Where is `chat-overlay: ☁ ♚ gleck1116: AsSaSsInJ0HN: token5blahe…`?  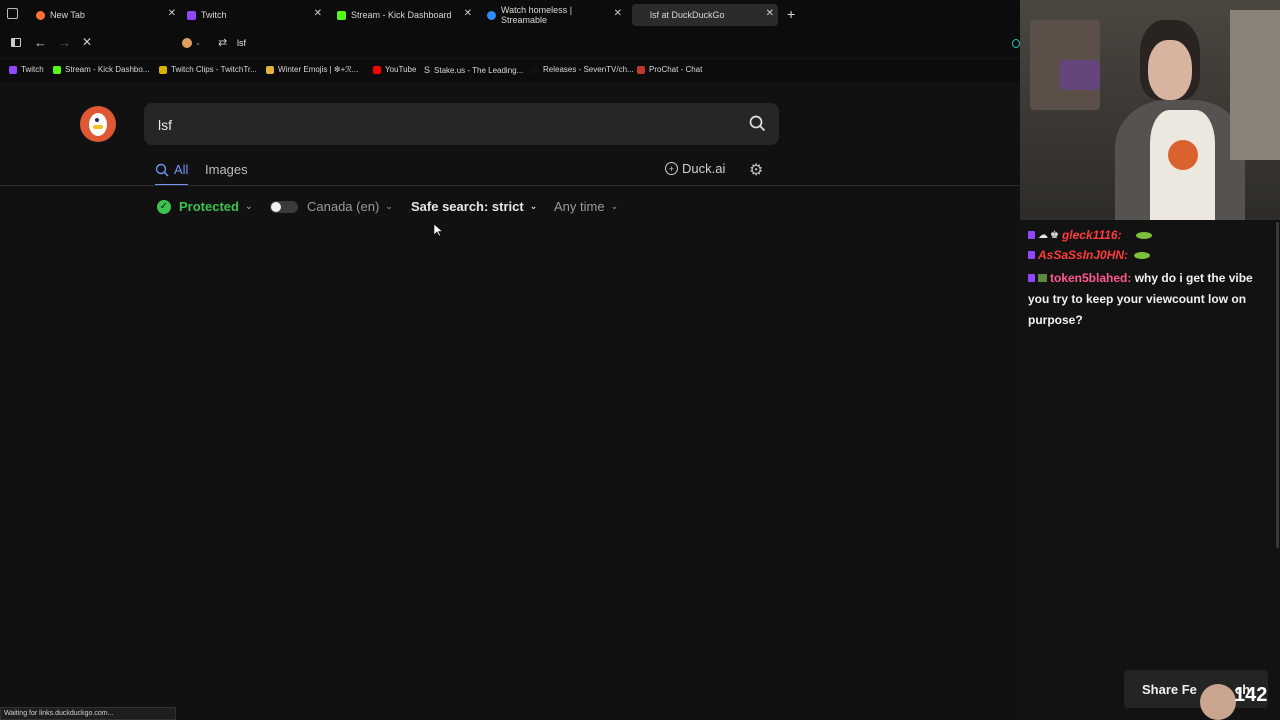
chat-overlay: ☁ ♚ gleck1116: AsSaSsInJ0HN: token5blahe… is located at coordinates (1150, 470).